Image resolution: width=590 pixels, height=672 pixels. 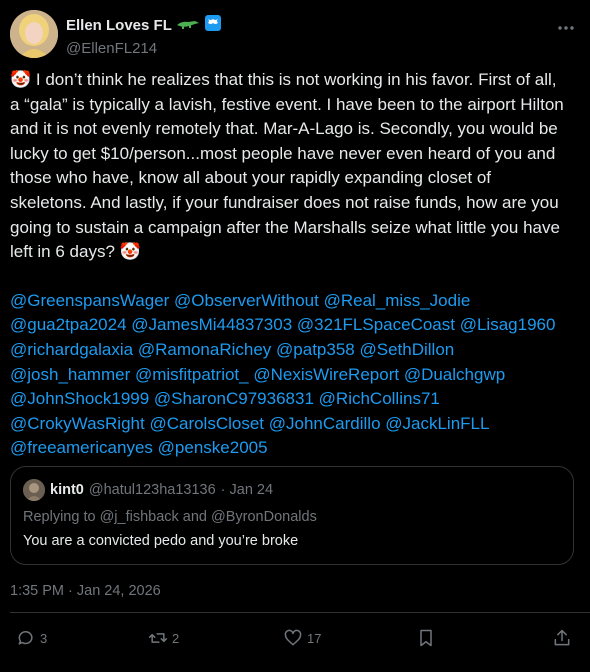 I want to click on repost-icon, so click(x=158, y=638).